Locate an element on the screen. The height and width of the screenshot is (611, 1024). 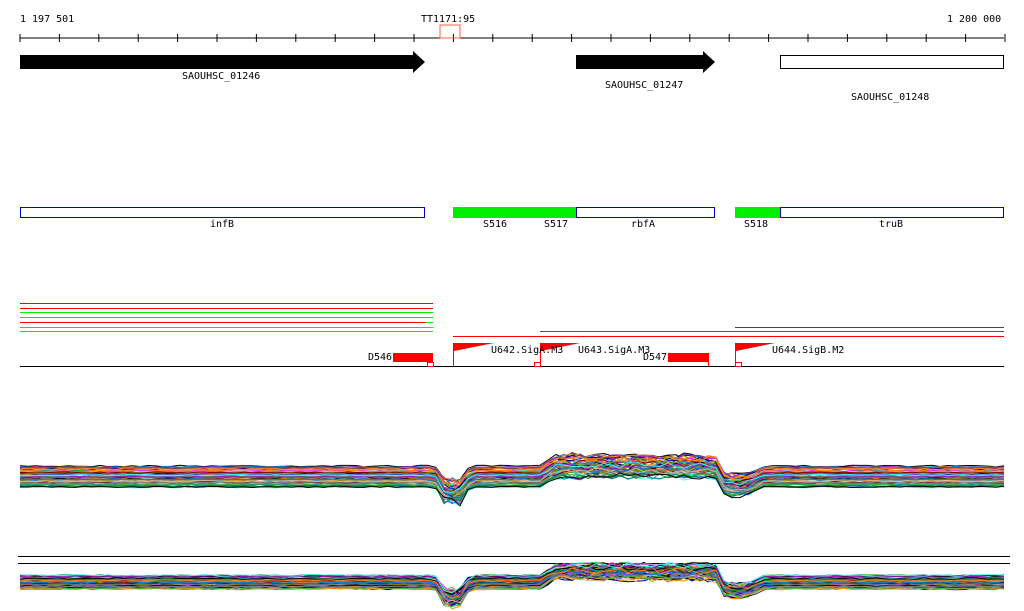
feature-label: S517 is located at coordinates (556, 224).